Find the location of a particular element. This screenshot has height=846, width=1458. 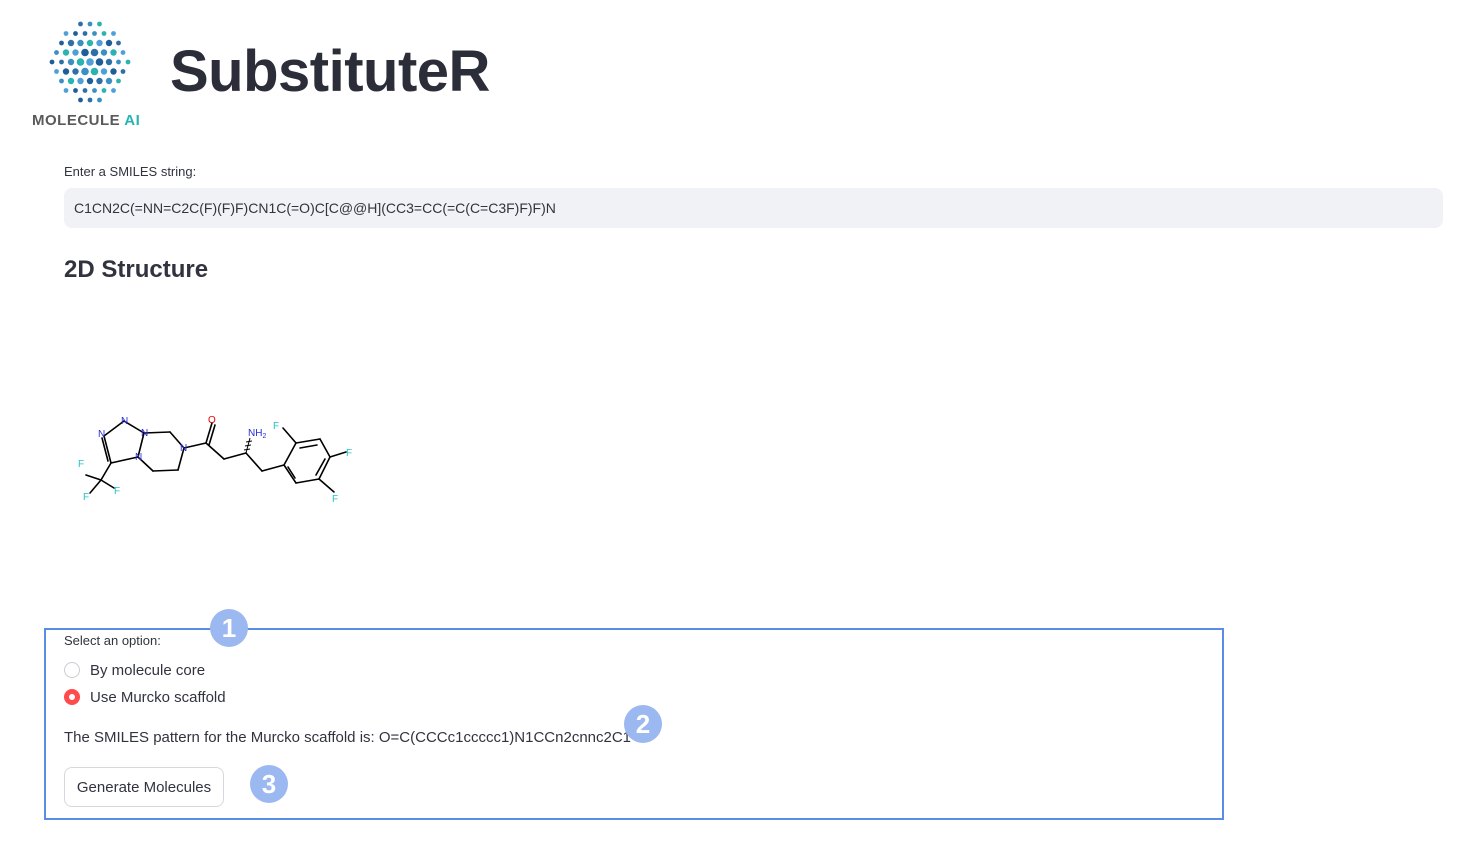

radio-label: Use Murcko scaffold is located at coordinates (158, 697).